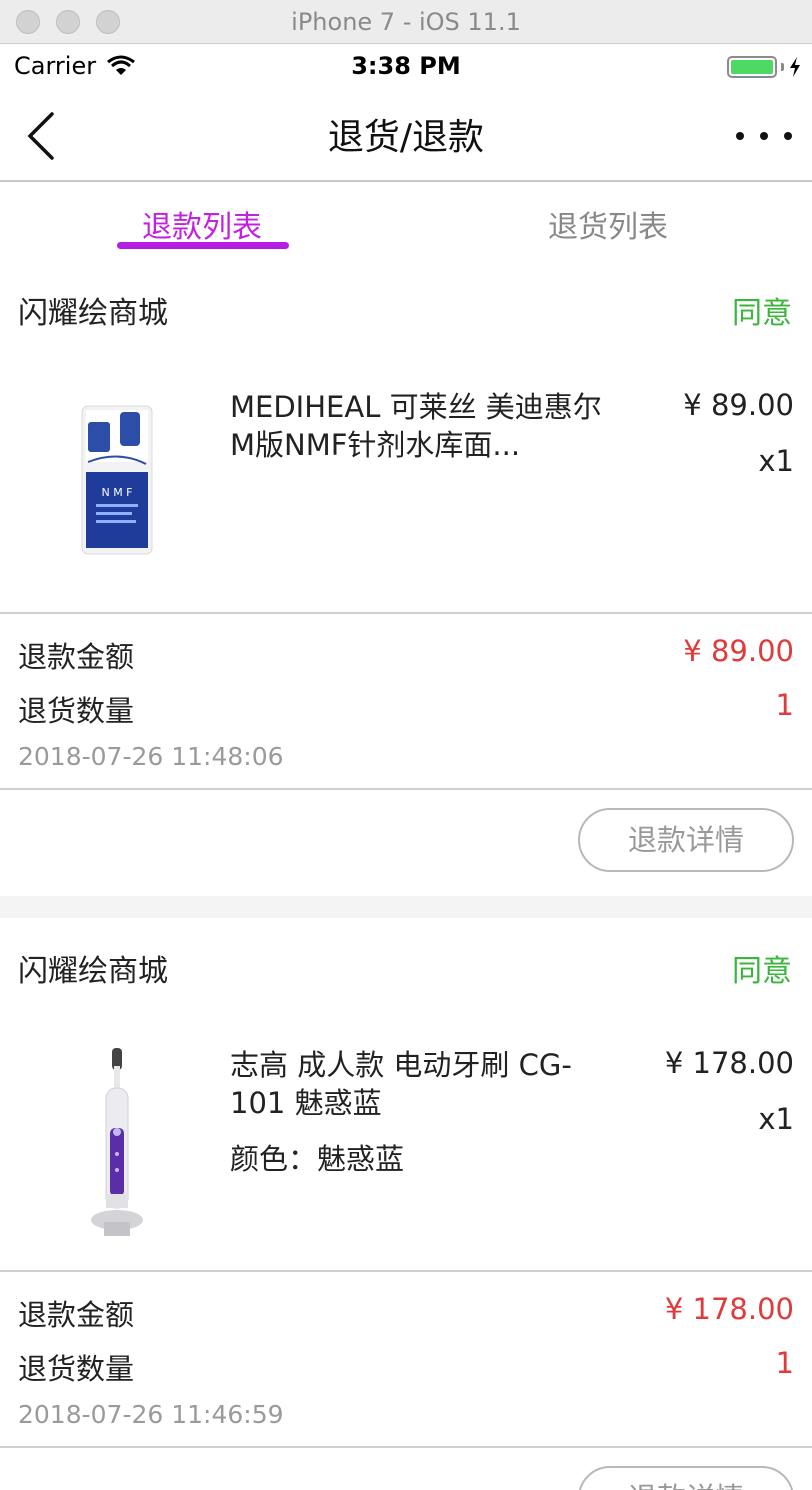  What do you see at coordinates (729, 1309) in the screenshot?
I see `refund-amount: ¥ 178.00` at bounding box center [729, 1309].